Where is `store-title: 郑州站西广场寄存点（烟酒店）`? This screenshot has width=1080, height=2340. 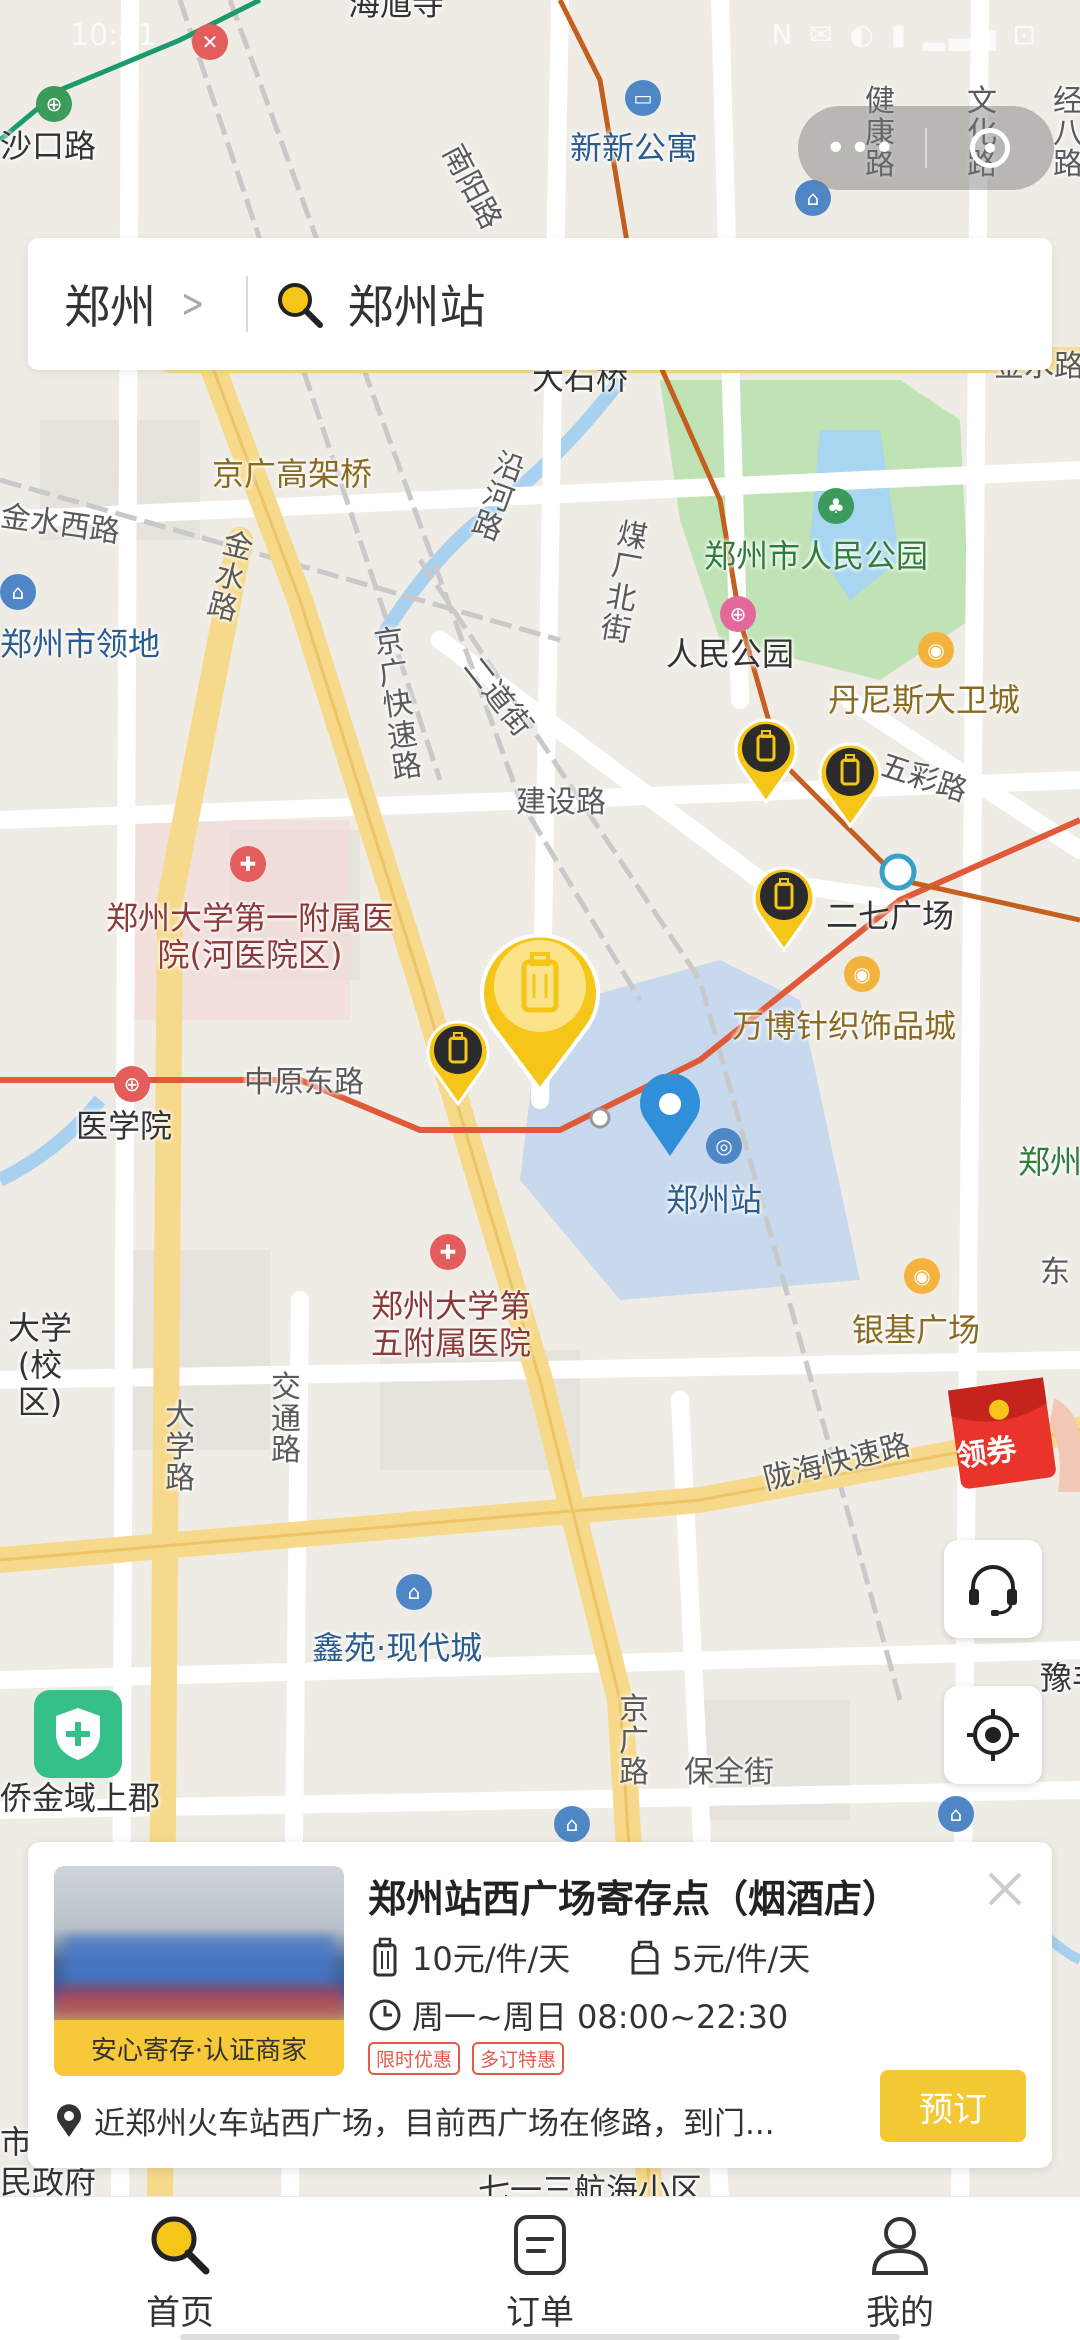
store-title: 郑州站西广场寄存点（烟酒店） is located at coordinates (634, 1899).